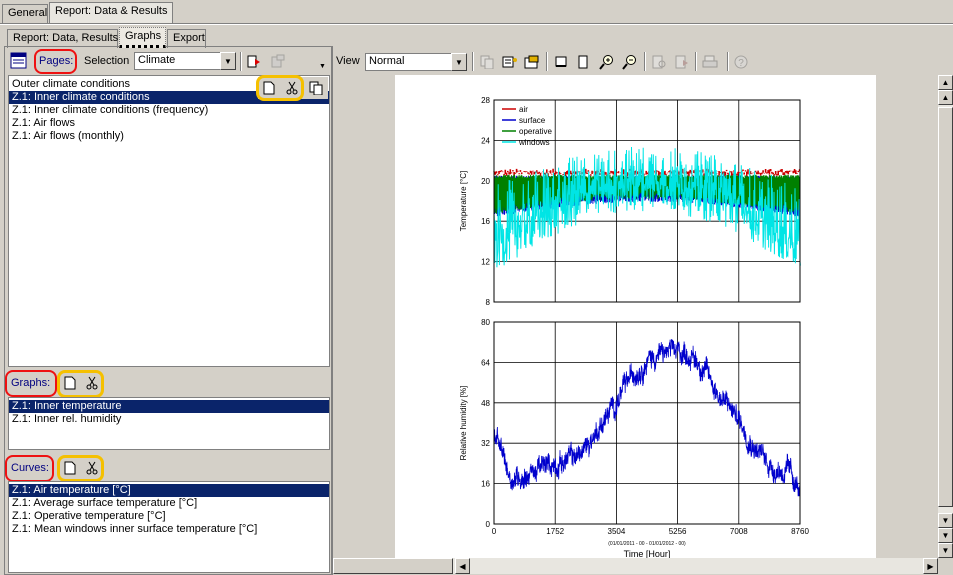 This screenshot has height=575, width=953. I want to click on export-graph-icon, so click(682, 62).